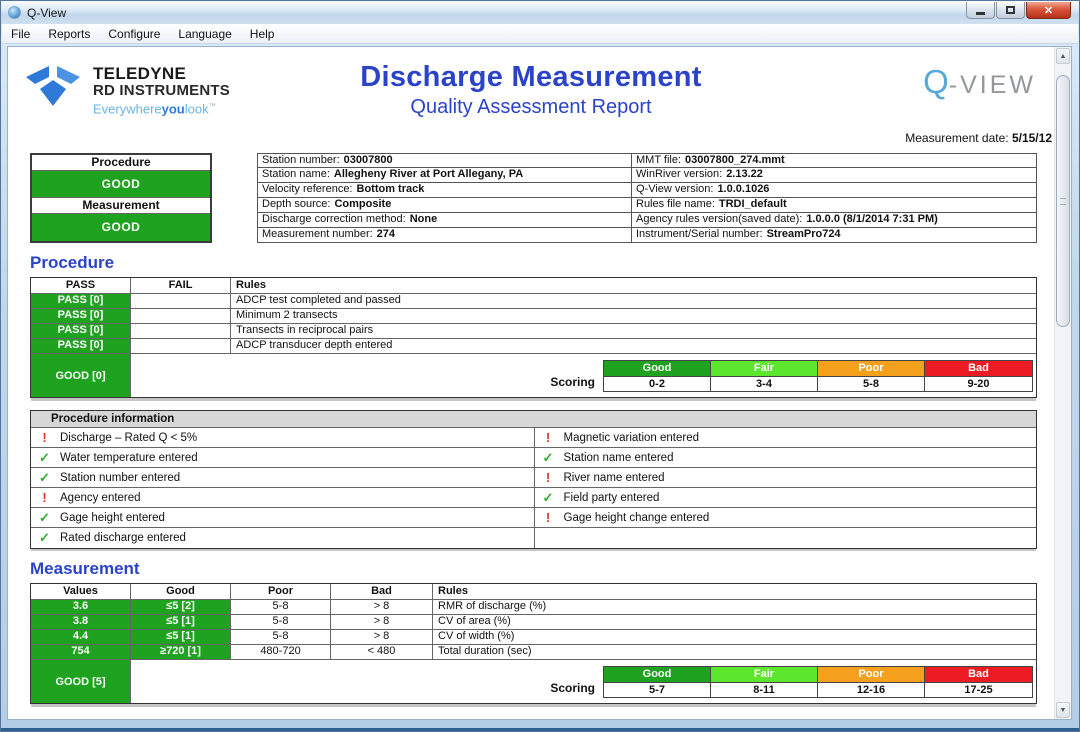  What do you see at coordinates (633, 301) in the screenshot?
I see `proc-rule-cell: ADCP test completed and passed` at bounding box center [633, 301].